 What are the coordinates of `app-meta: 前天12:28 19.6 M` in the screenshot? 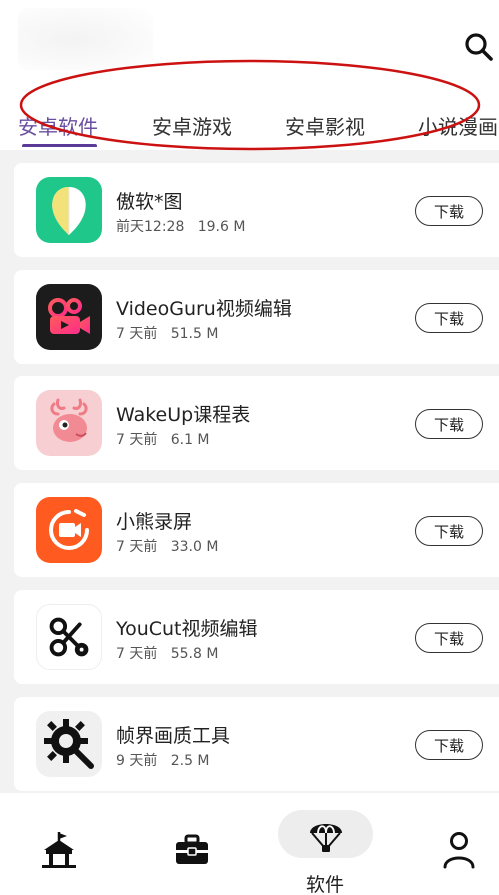 It's located at (180, 226).